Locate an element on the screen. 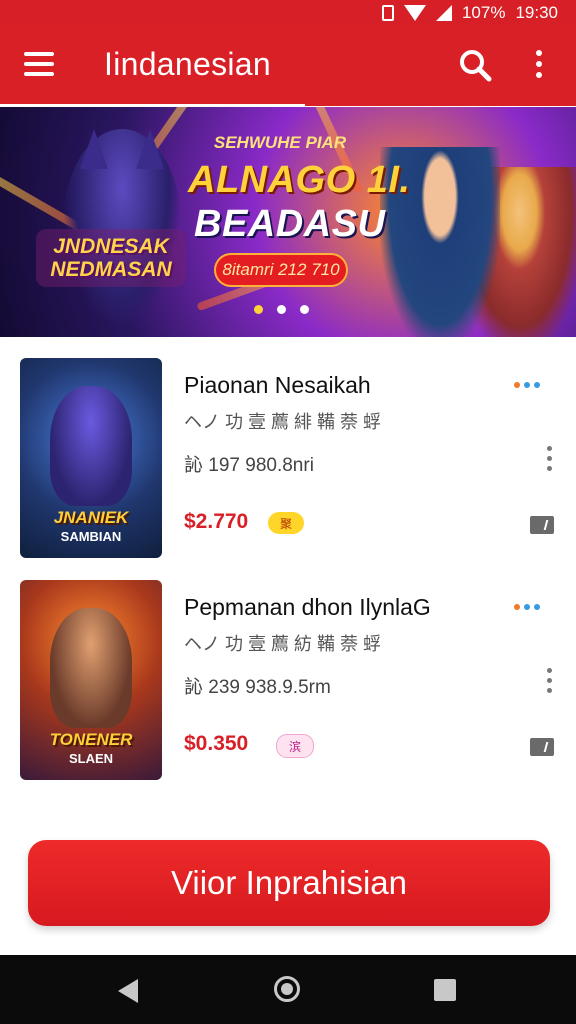  search-icon is located at coordinates (475, 65).